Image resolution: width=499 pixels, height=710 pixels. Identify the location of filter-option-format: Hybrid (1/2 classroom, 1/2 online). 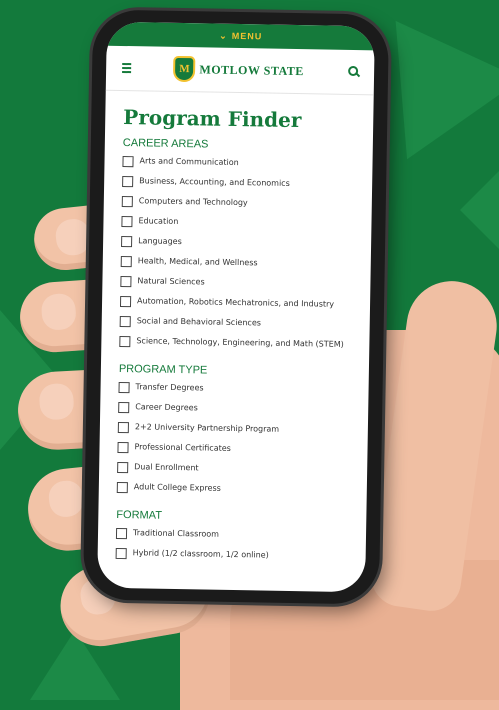
(231, 555).